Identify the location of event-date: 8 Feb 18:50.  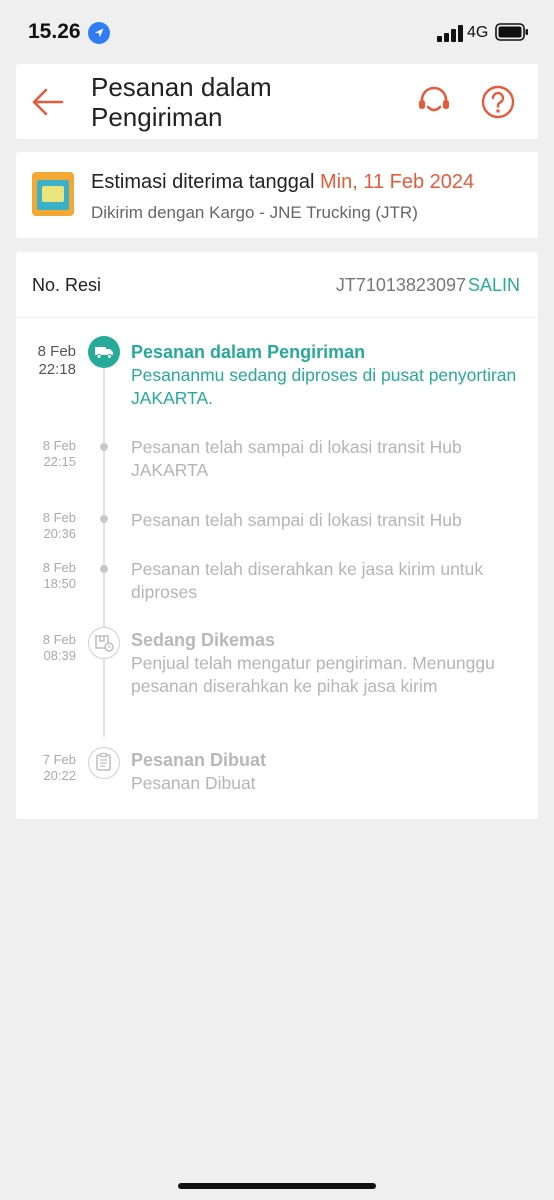
(46, 576).